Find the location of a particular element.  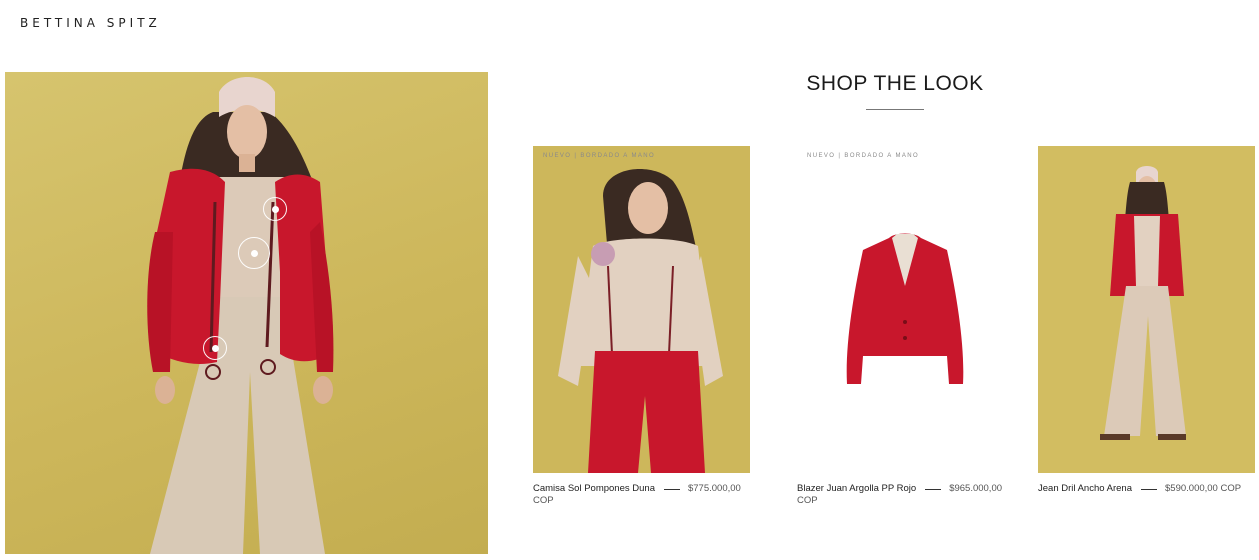

product-name: Blazer Juan Argolla PP Rojo is located at coordinates (856, 489).